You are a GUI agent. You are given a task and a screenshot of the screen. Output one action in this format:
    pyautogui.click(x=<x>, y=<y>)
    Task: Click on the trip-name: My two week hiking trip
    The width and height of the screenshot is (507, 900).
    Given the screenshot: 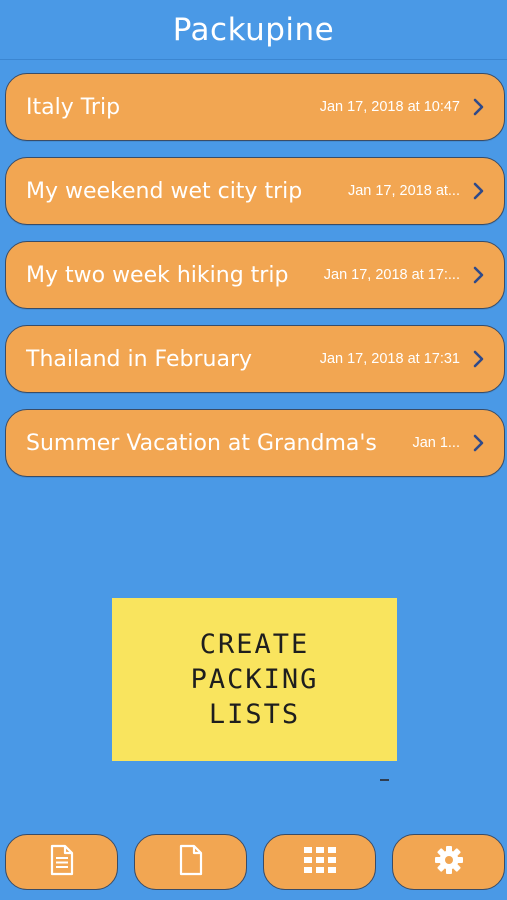 What is the action you would take?
    pyautogui.click(x=157, y=275)
    